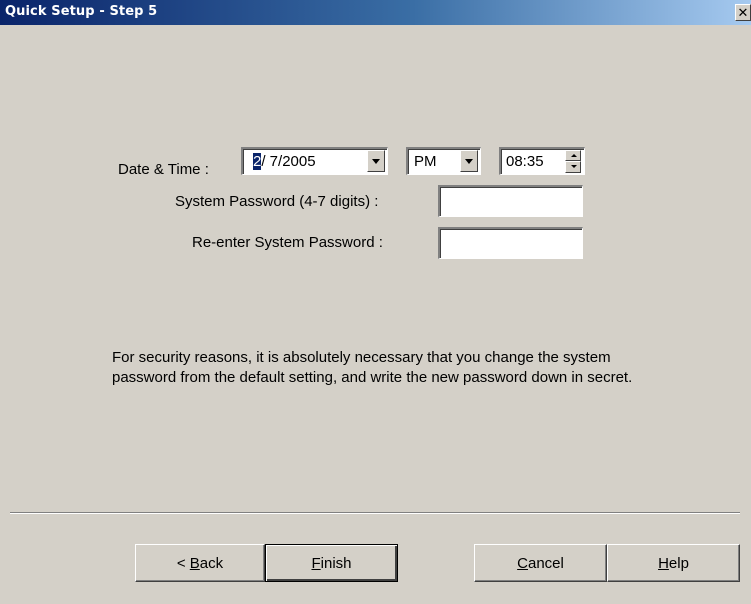  I want to click on close-icon: ✕, so click(743, 12).